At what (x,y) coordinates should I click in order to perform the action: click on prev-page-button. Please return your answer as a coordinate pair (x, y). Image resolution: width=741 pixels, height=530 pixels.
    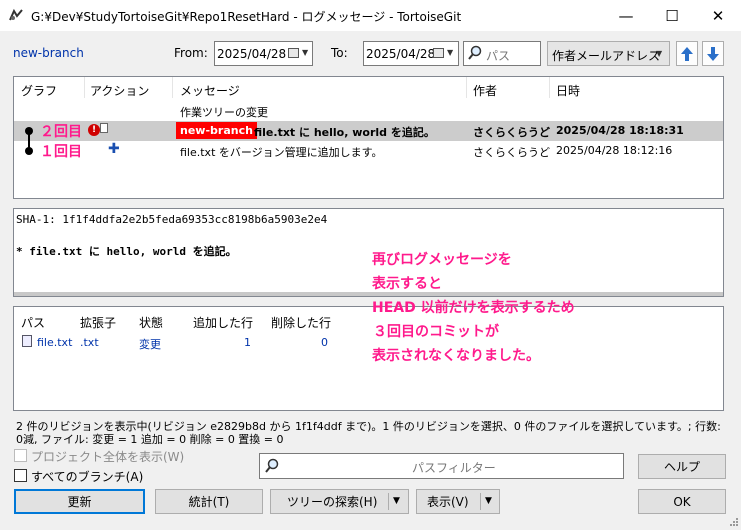
    Looking at the image, I should click on (687, 53).